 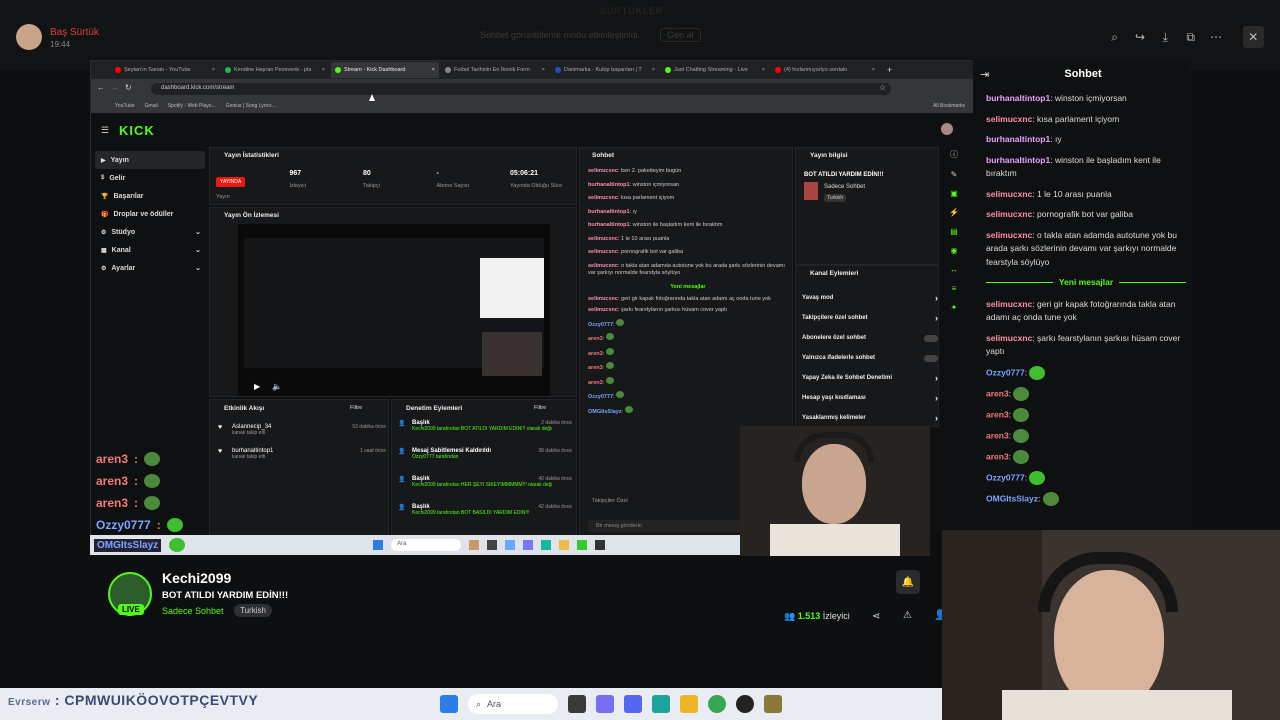 I want to click on resize-icon: ↔, so click(x=954, y=269).